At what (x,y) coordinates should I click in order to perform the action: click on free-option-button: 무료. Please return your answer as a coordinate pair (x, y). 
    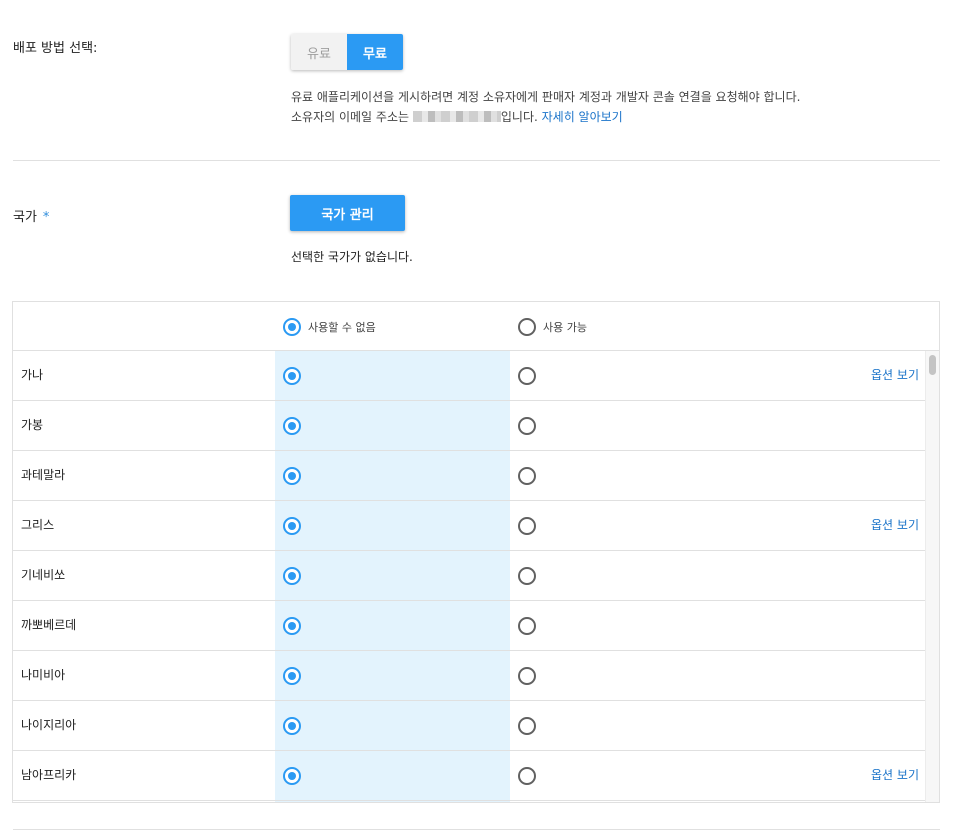
    Looking at the image, I should click on (375, 52).